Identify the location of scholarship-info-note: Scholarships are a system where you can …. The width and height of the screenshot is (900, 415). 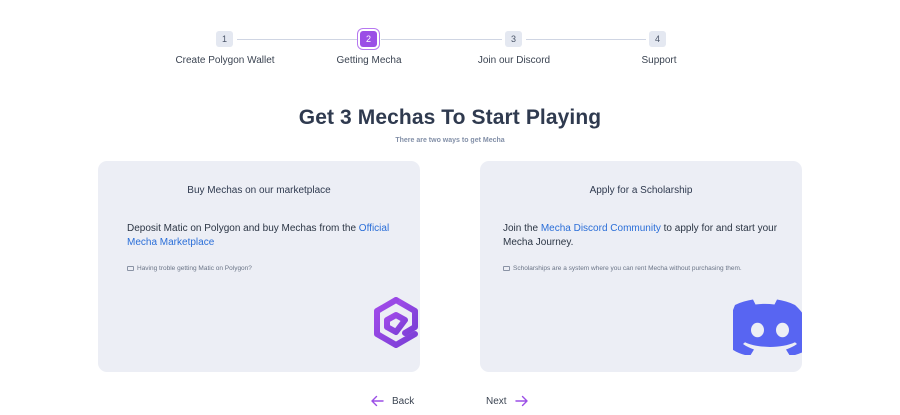
(648, 268).